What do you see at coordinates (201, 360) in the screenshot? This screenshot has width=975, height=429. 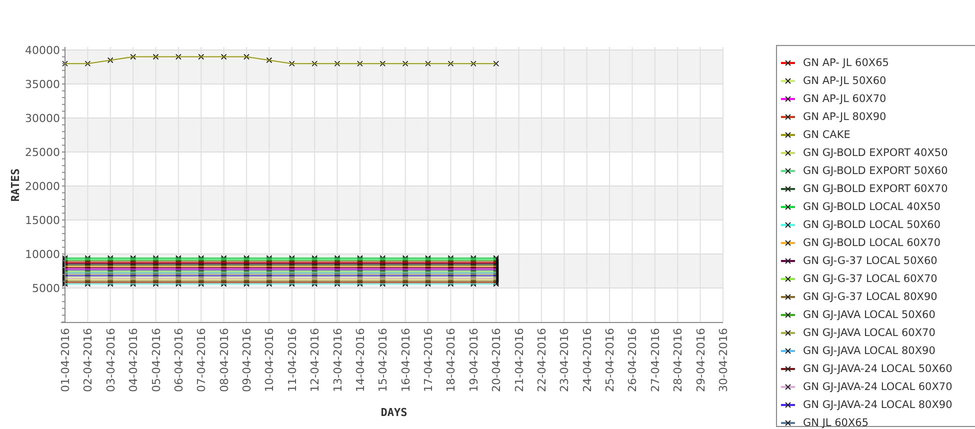 I see `x-tick-label: 07-04-2016` at bounding box center [201, 360].